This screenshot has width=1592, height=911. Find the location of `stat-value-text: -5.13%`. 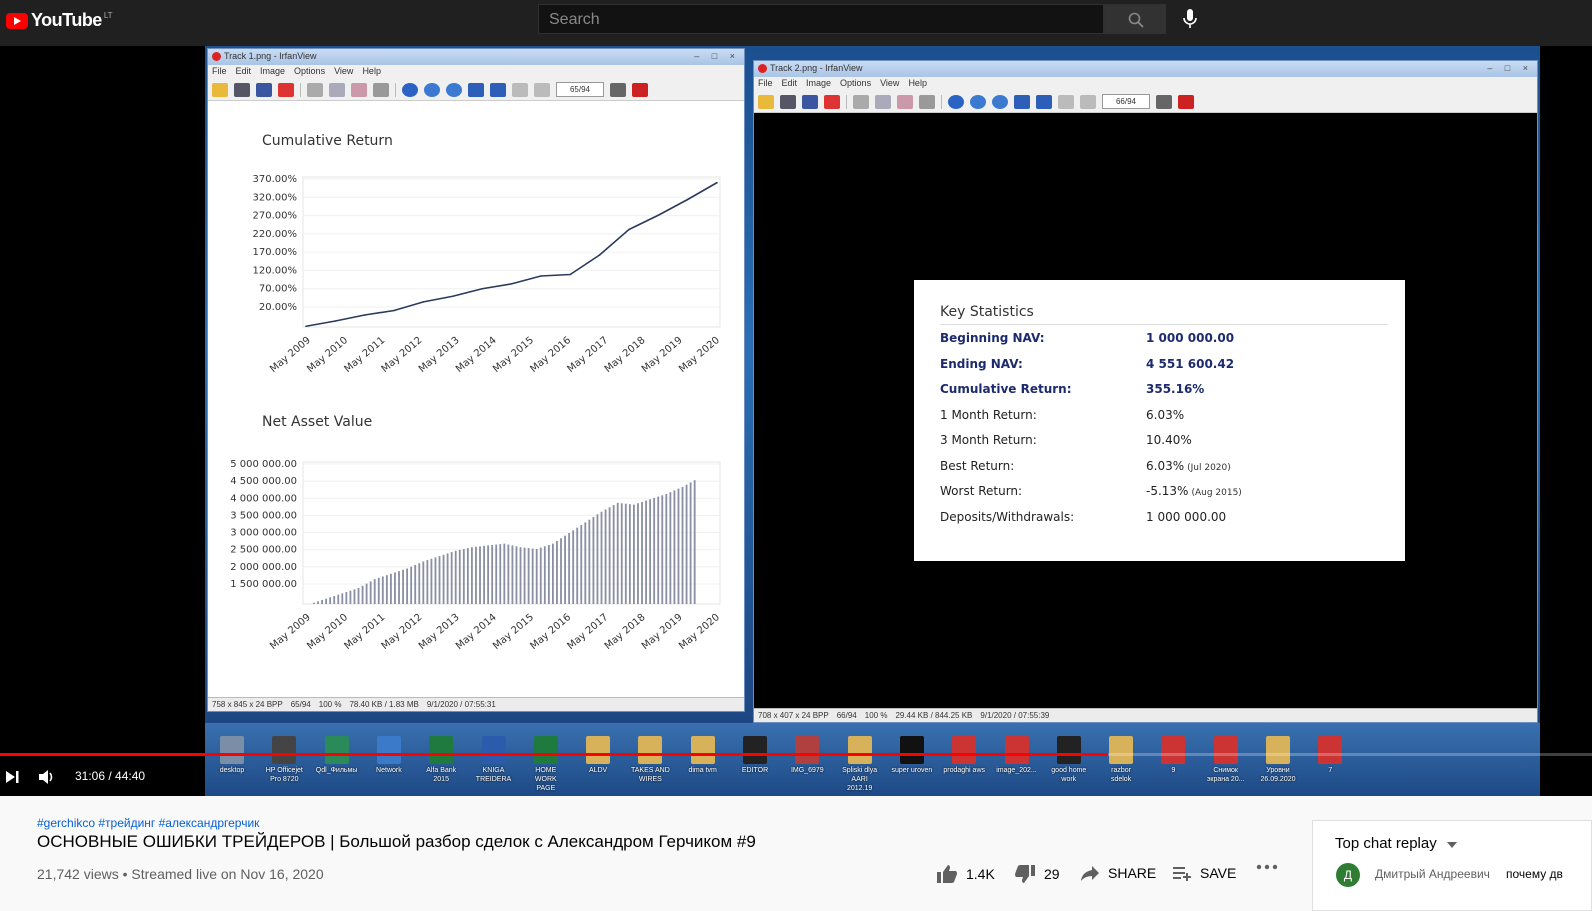

stat-value-text: -5.13% is located at coordinates (1167, 491).